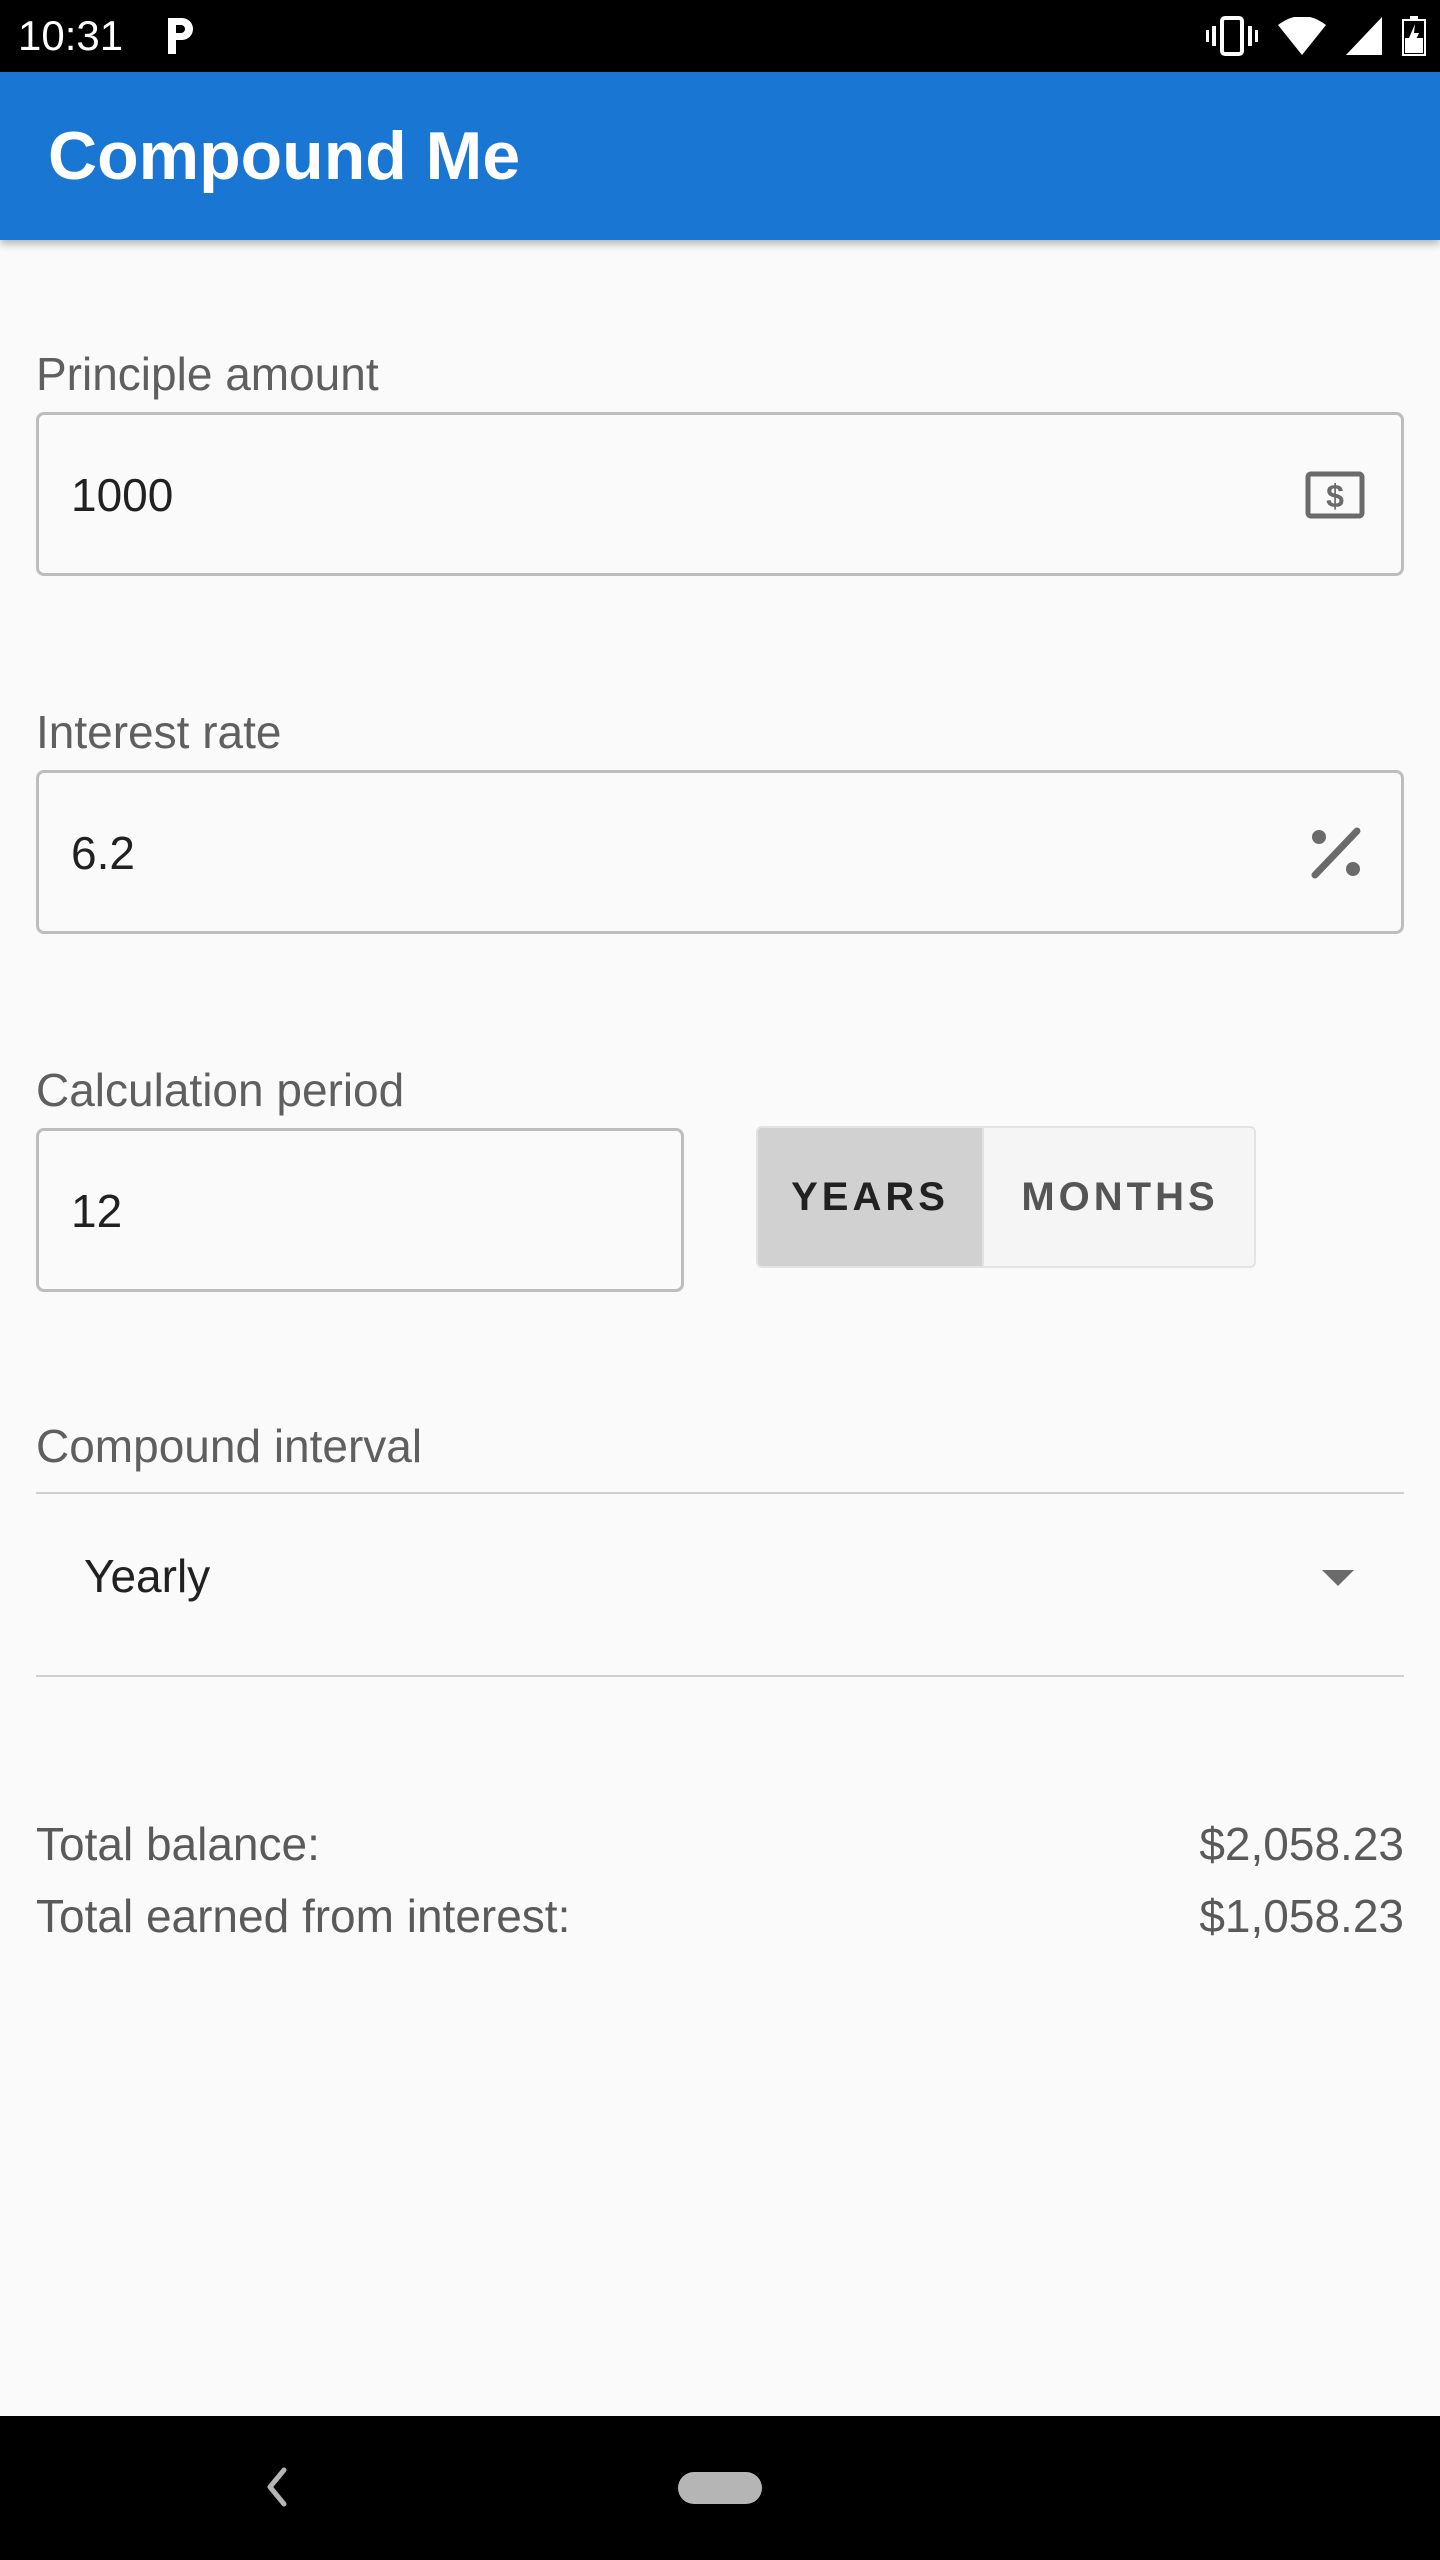  I want to click on period-value: 12, so click(96, 1211).